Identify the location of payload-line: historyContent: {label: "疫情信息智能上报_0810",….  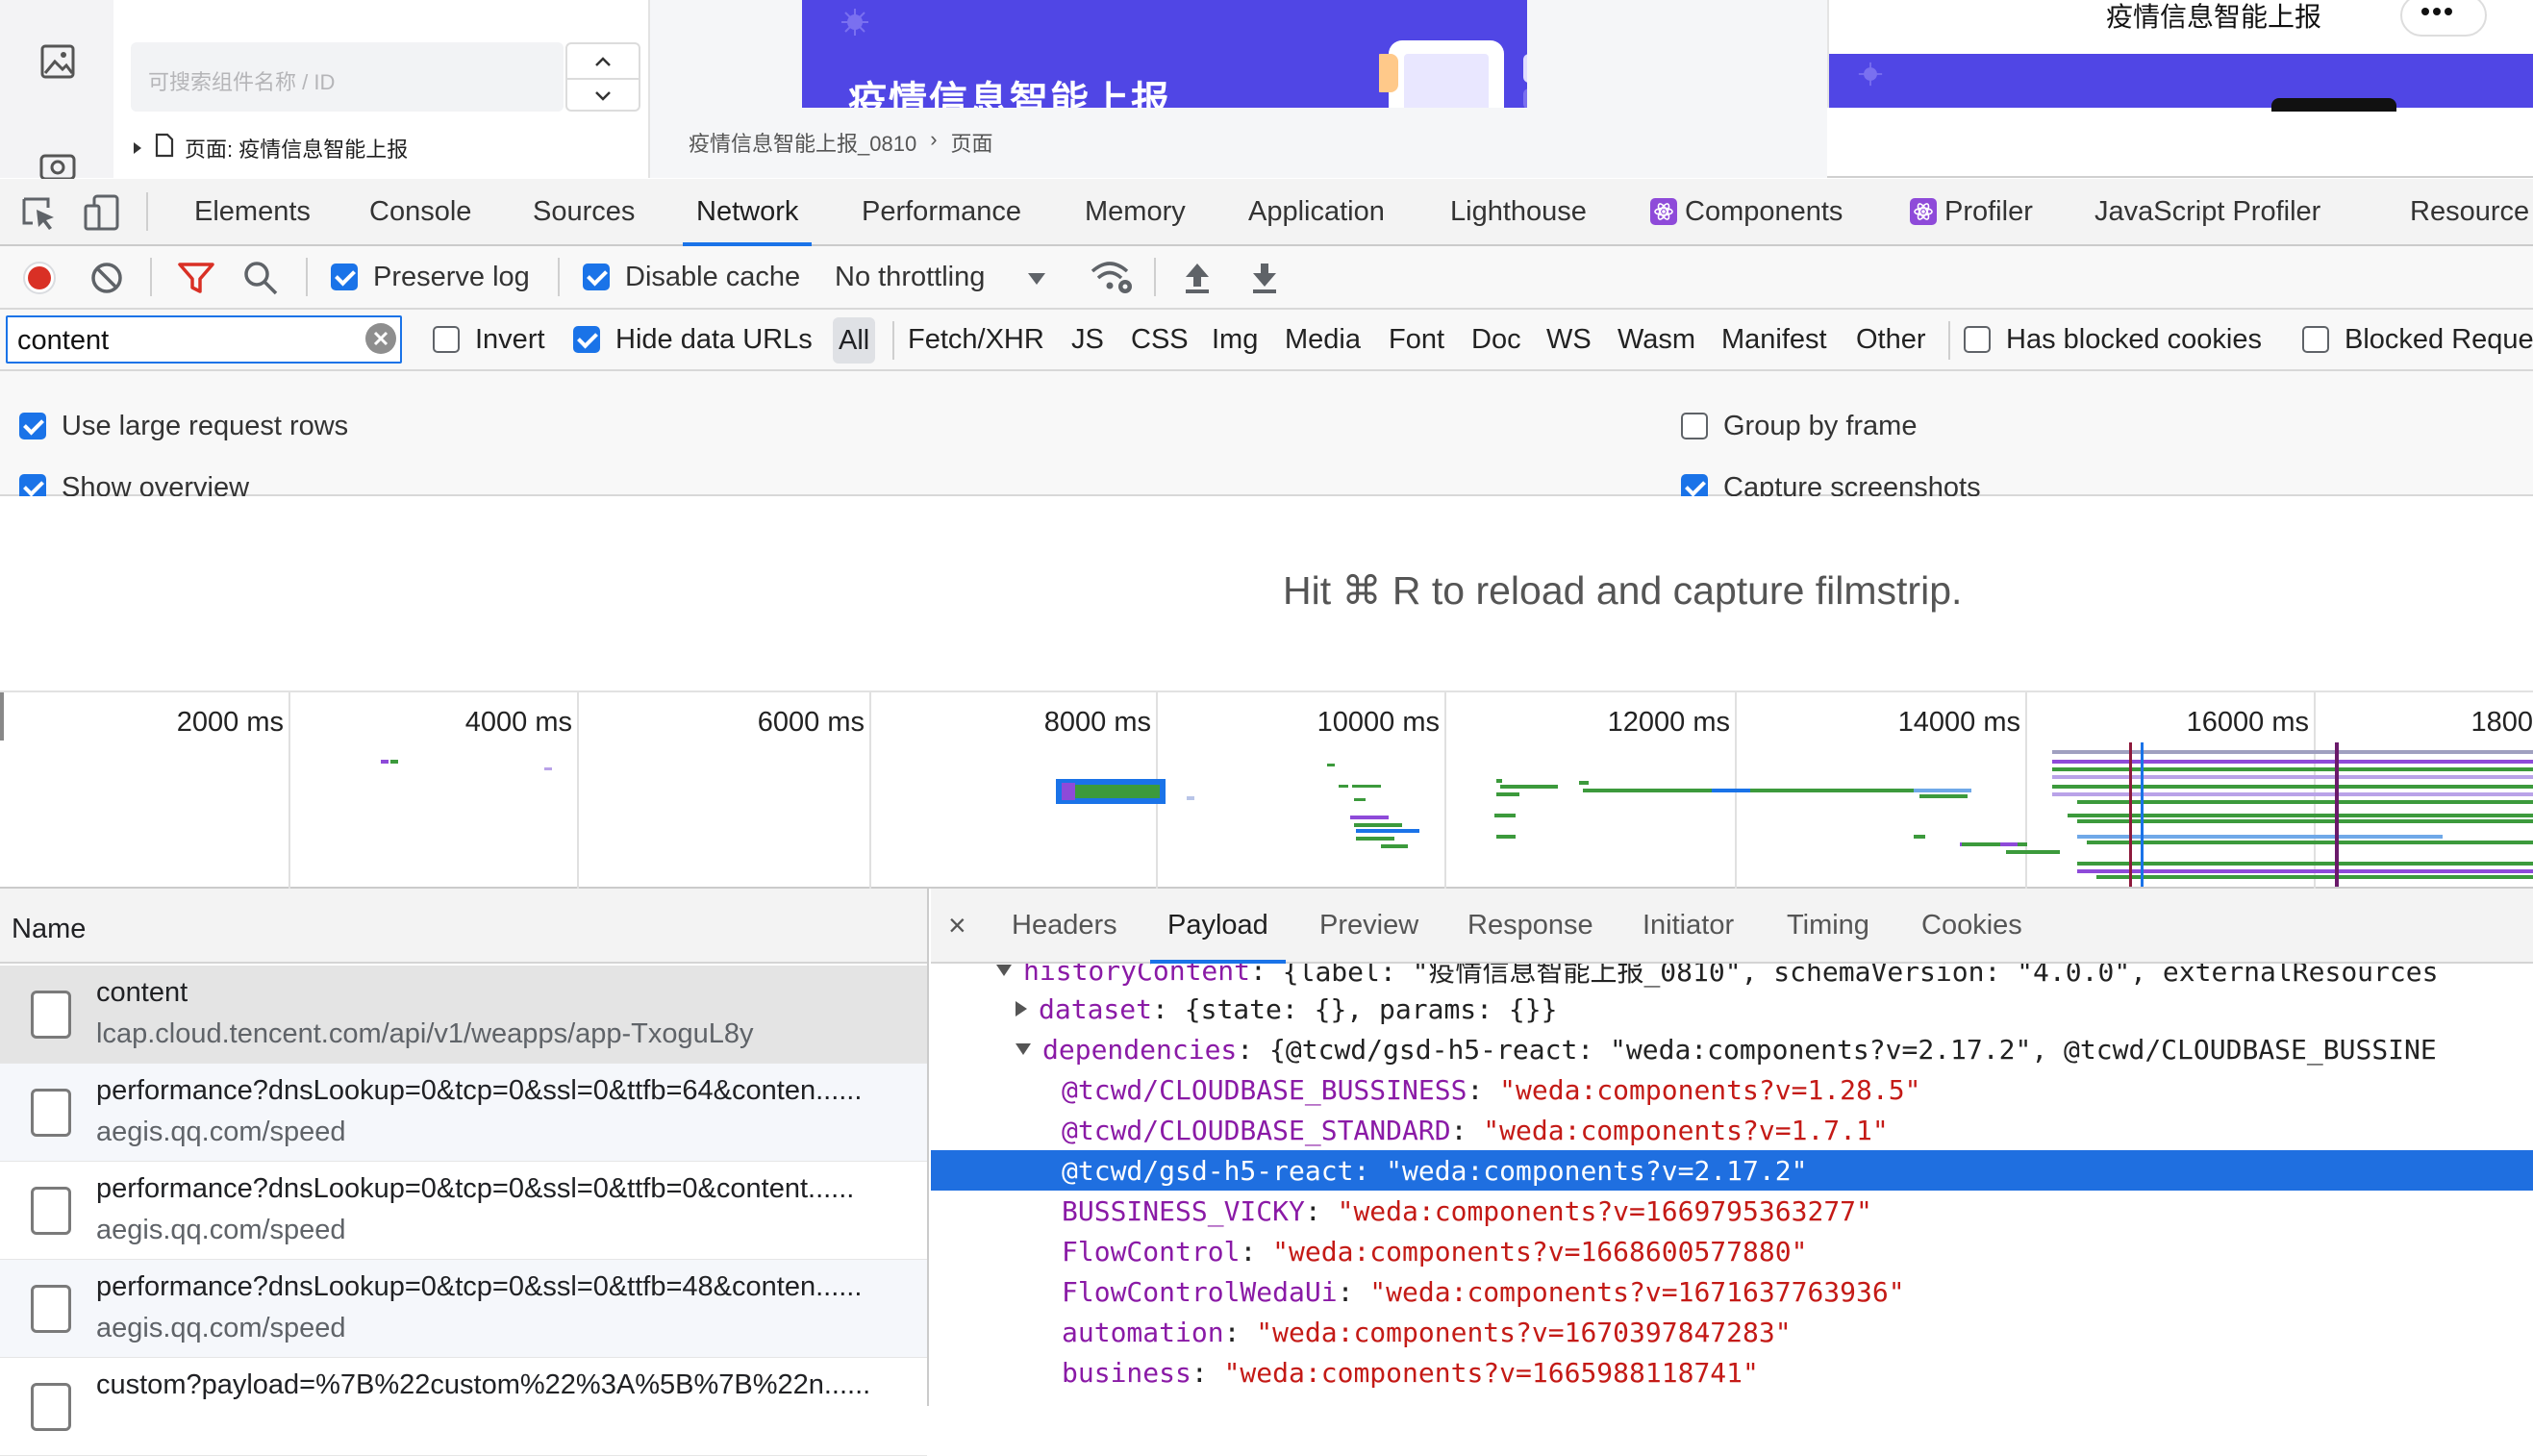
(1732, 978).